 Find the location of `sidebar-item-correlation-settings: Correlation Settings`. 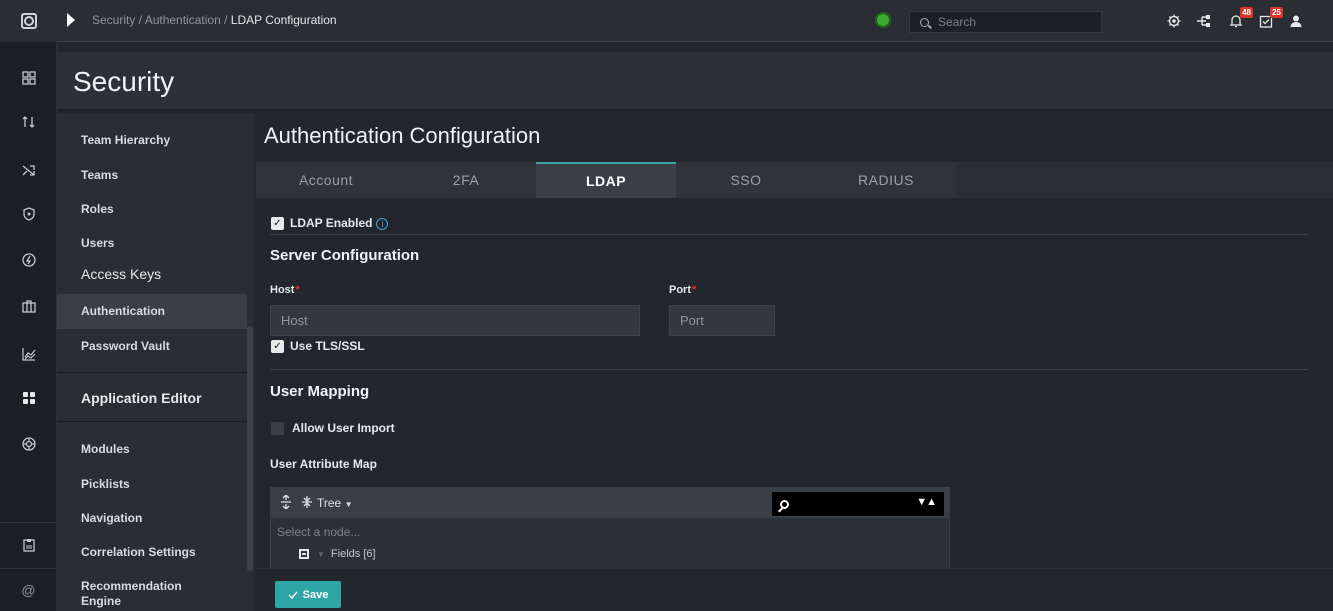

sidebar-item-correlation-settings: Correlation Settings is located at coordinates (138, 552).